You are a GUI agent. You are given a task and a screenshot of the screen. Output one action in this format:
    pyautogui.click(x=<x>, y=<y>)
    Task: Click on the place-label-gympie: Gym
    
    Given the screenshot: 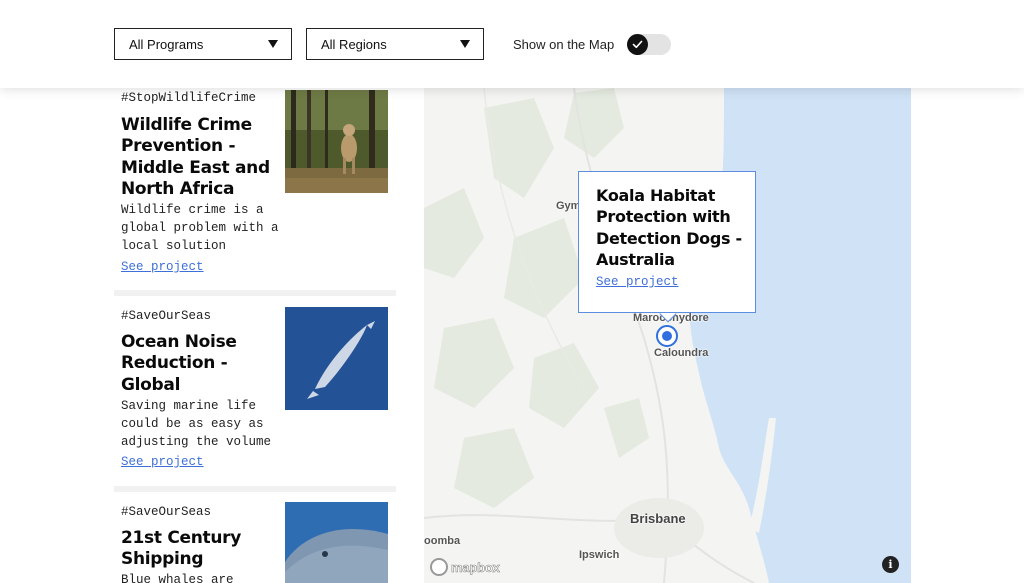 What is the action you would take?
    pyautogui.click(x=568, y=206)
    